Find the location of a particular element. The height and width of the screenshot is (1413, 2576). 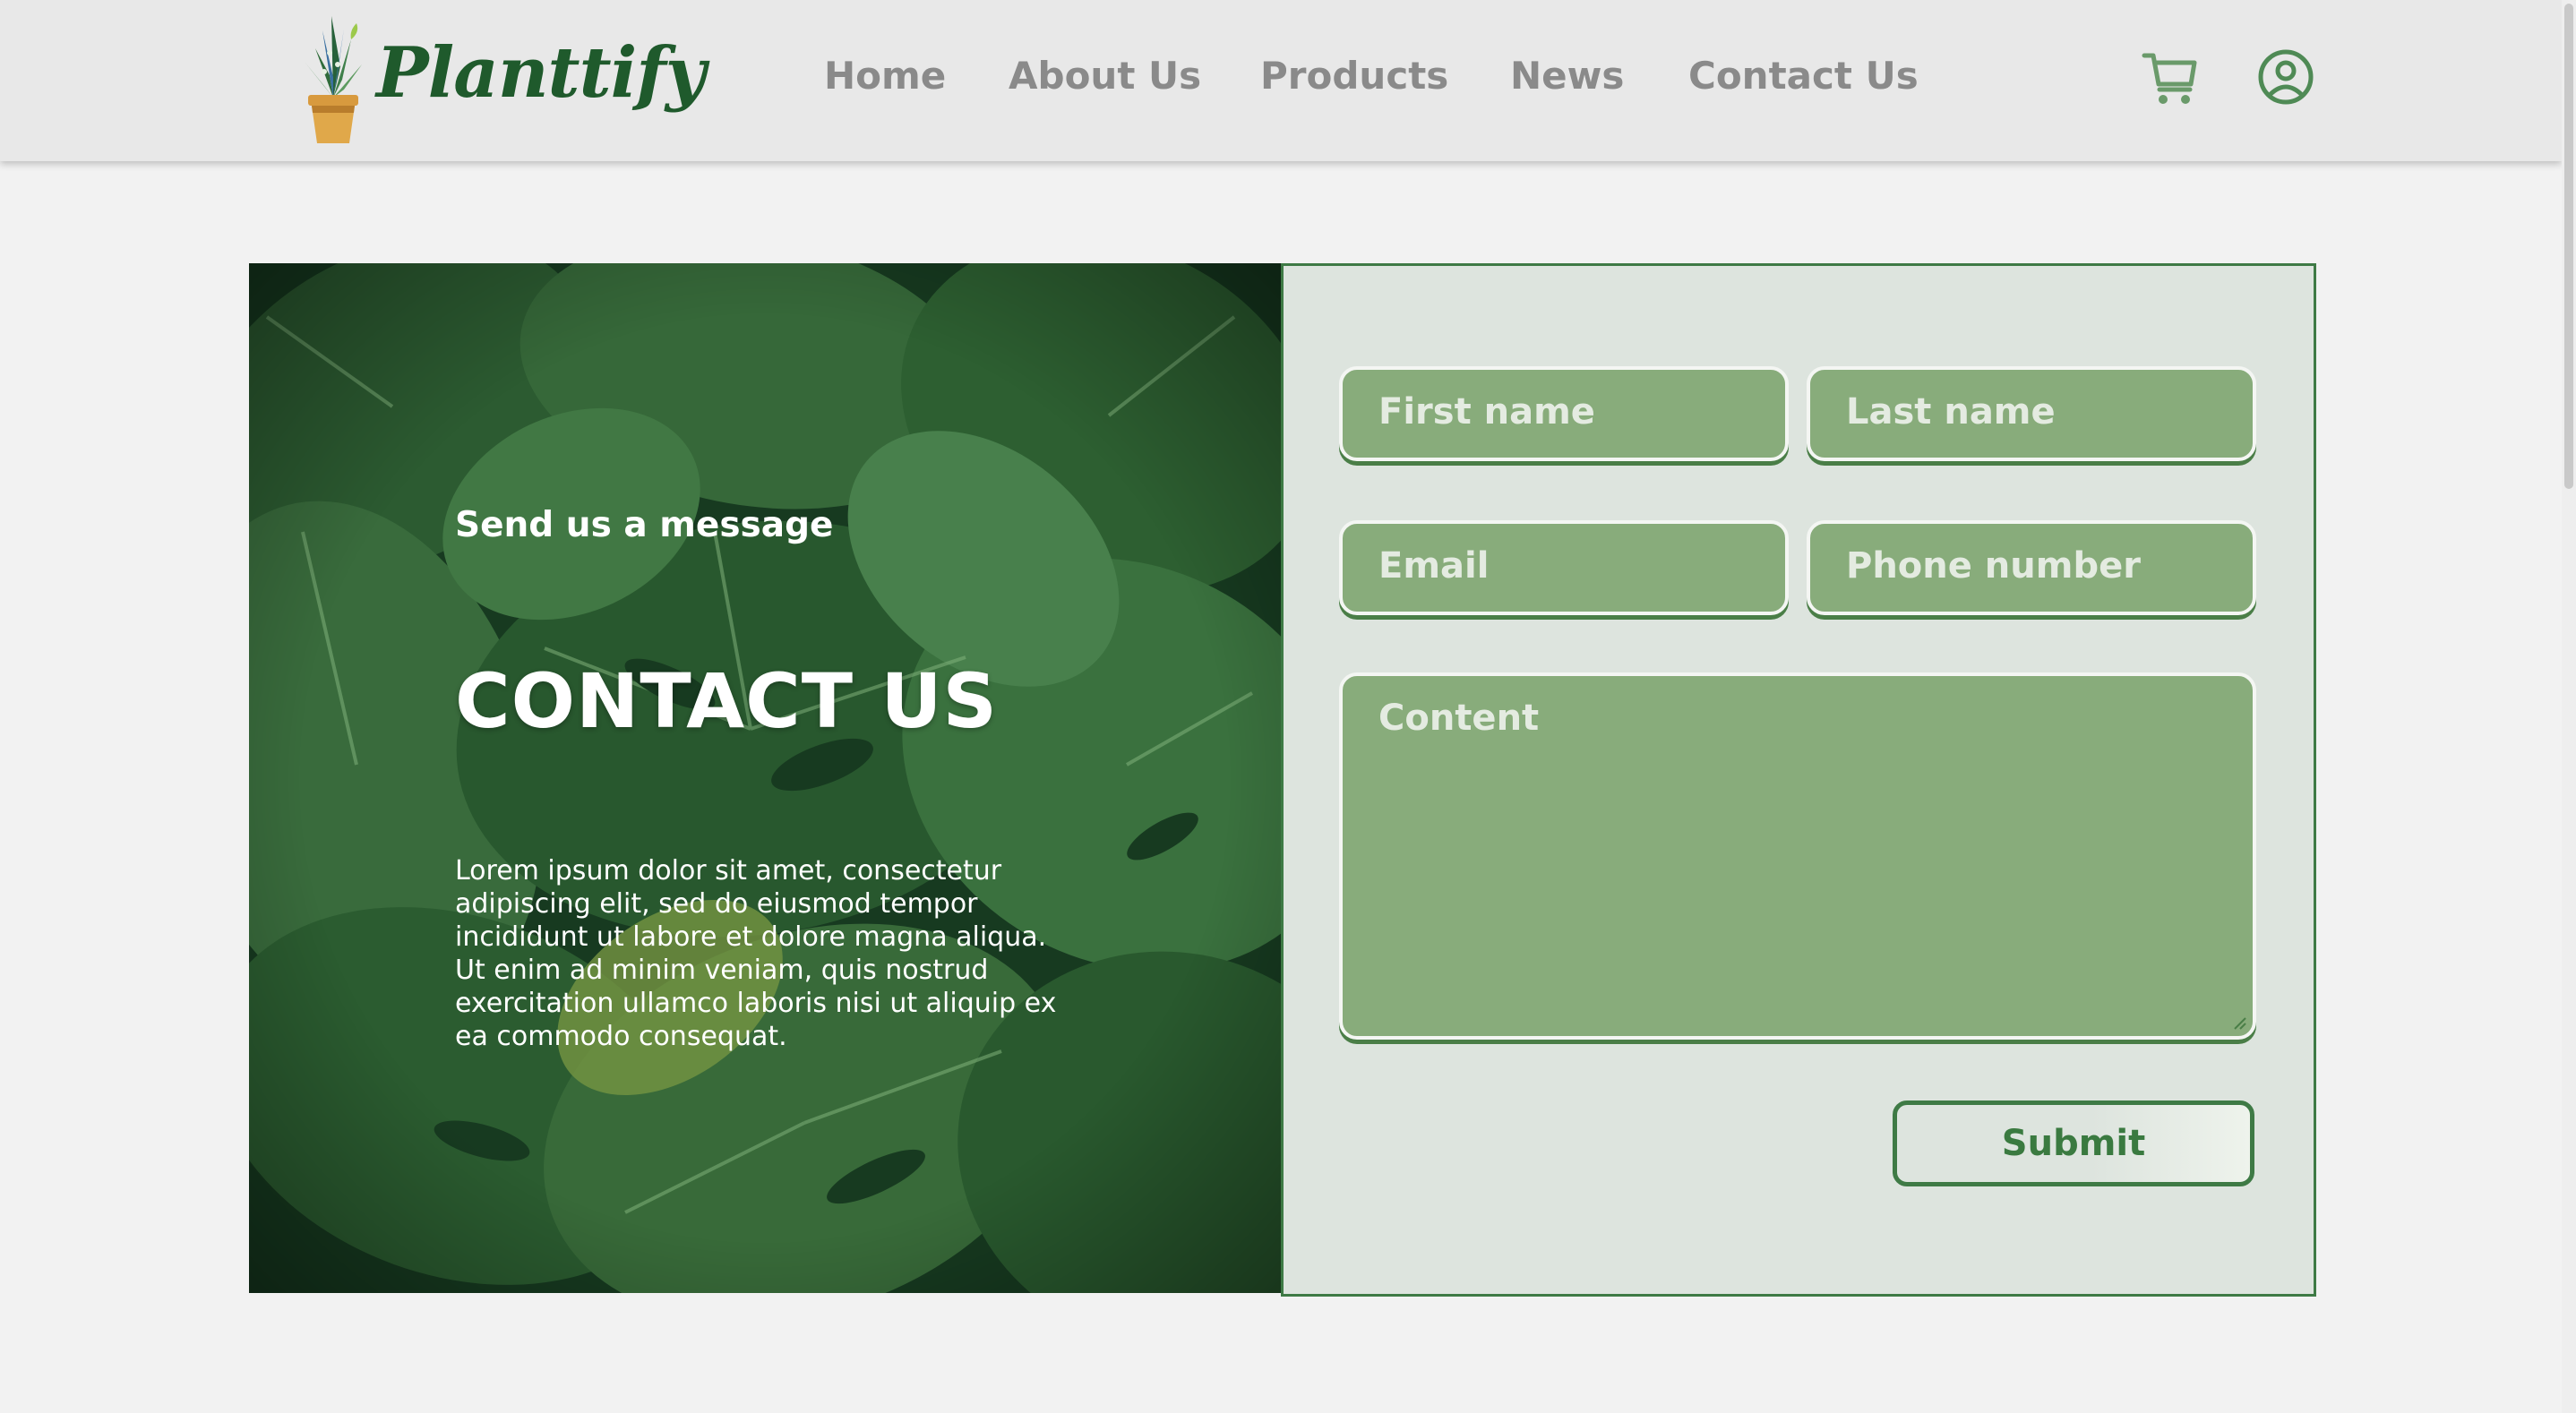

scrollbar-thumb is located at coordinates (2568, 246).